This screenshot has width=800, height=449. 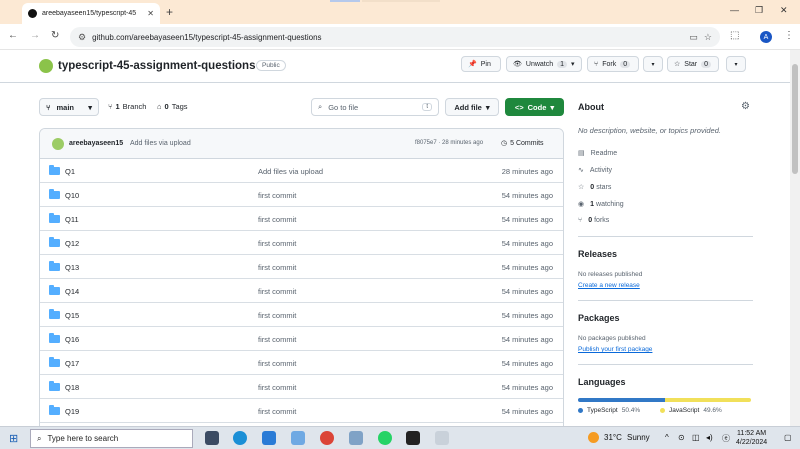 What do you see at coordinates (667, 437) in the screenshot?
I see `tray-chevron-icon: ^` at bounding box center [667, 437].